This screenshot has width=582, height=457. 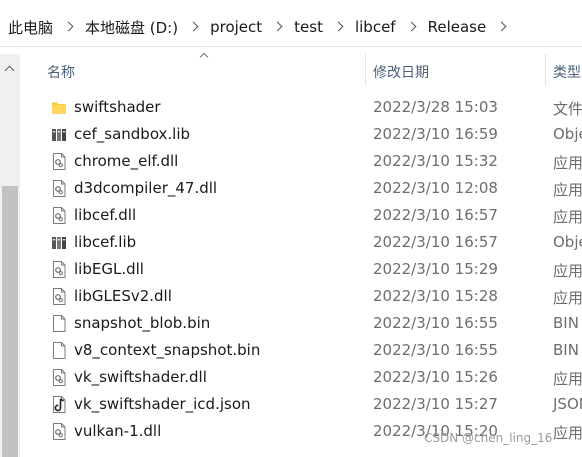 What do you see at coordinates (457, 27) in the screenshot?
I see `breadcrumb-release: Release` at bounding box center [457, 27].